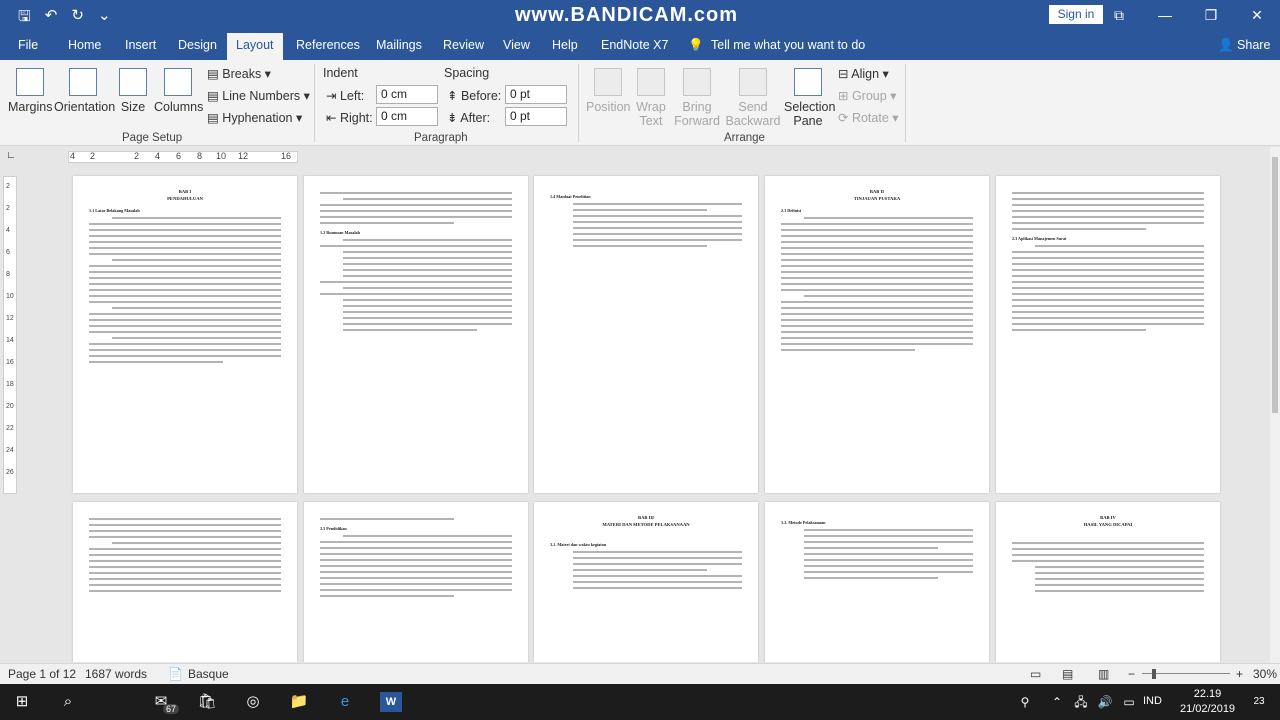 Image resolution: width=1280 pixels, height=720 pixels. What do you see at coordinates (22, 702) in the screenshot?
I see `start-icon: ⊞` at bounding box center [22, 702].